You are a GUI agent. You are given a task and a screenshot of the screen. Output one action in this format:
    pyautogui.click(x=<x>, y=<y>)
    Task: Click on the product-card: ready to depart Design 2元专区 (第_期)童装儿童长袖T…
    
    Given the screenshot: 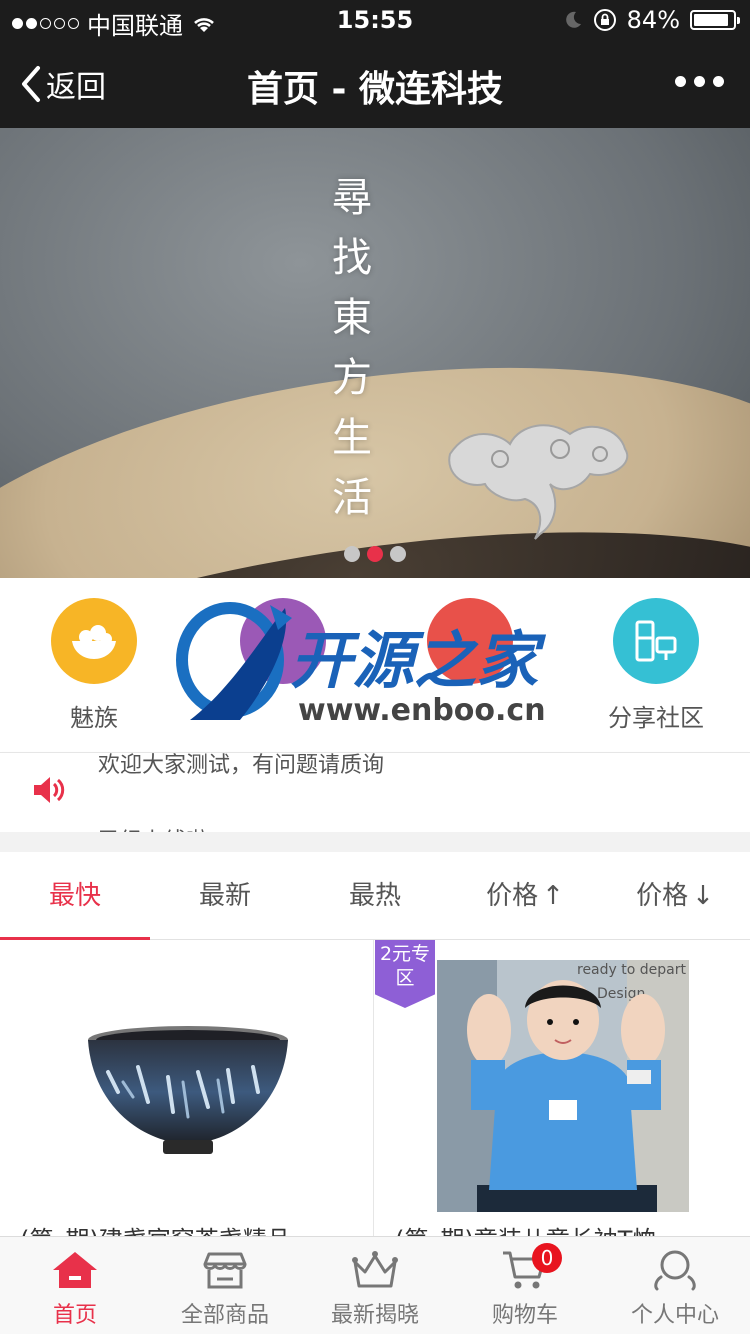 What is the action you would take?
    pyautogui.click(x=562, y=1097)
    